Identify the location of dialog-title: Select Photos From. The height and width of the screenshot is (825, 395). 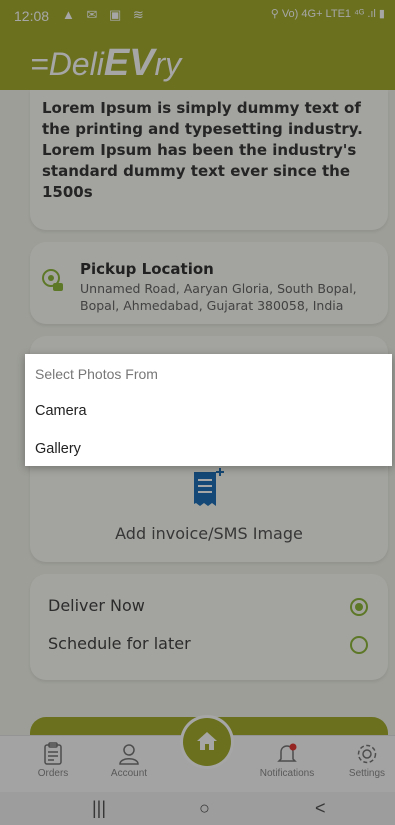
(96, 374).